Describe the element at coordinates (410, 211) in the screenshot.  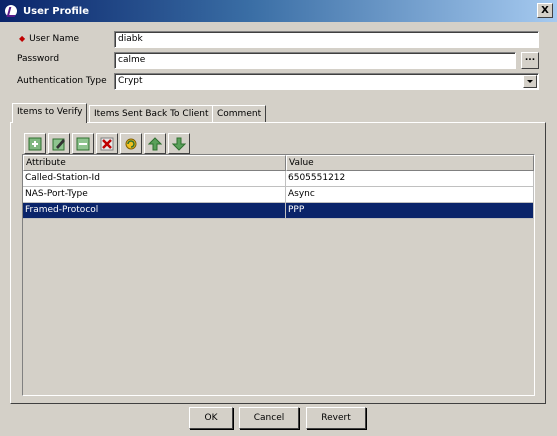
I see `table-cell-value: PPP` at that location.